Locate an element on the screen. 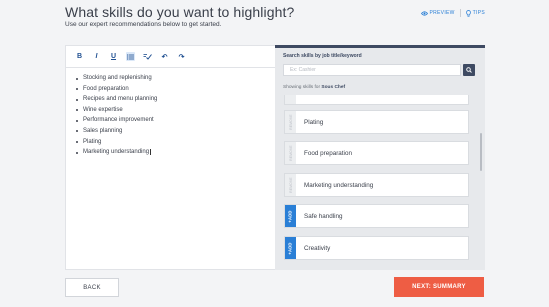 The height and width of the screenshot is (307, 549). divider is located at coordinates (460, 13).